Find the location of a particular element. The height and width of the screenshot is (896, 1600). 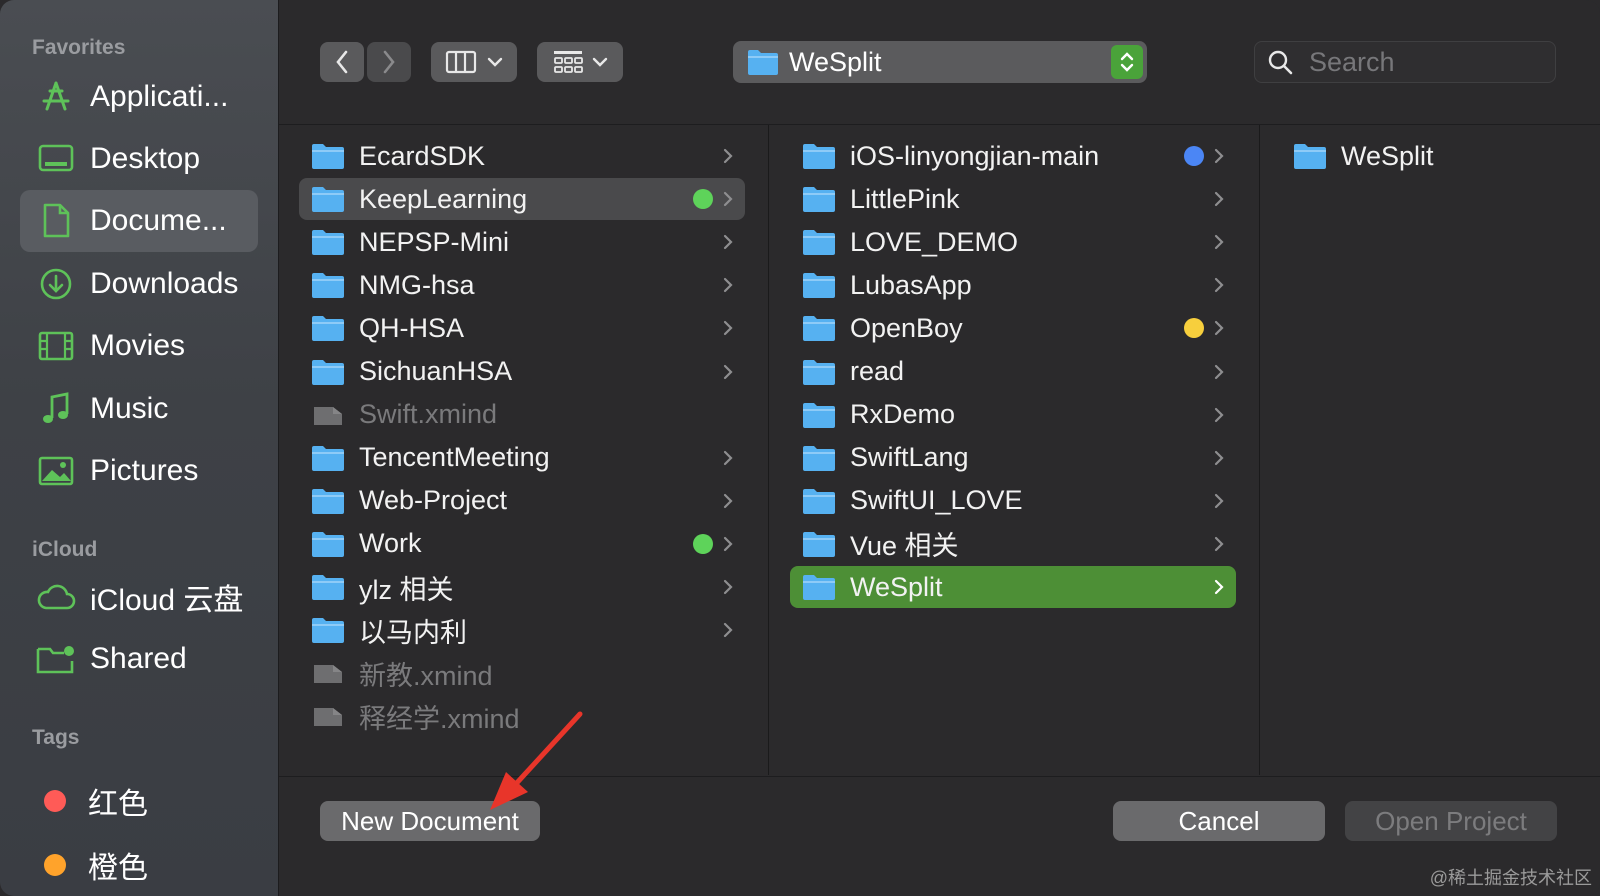

item-name: EcardSDK is located at coordinates (422, 155).